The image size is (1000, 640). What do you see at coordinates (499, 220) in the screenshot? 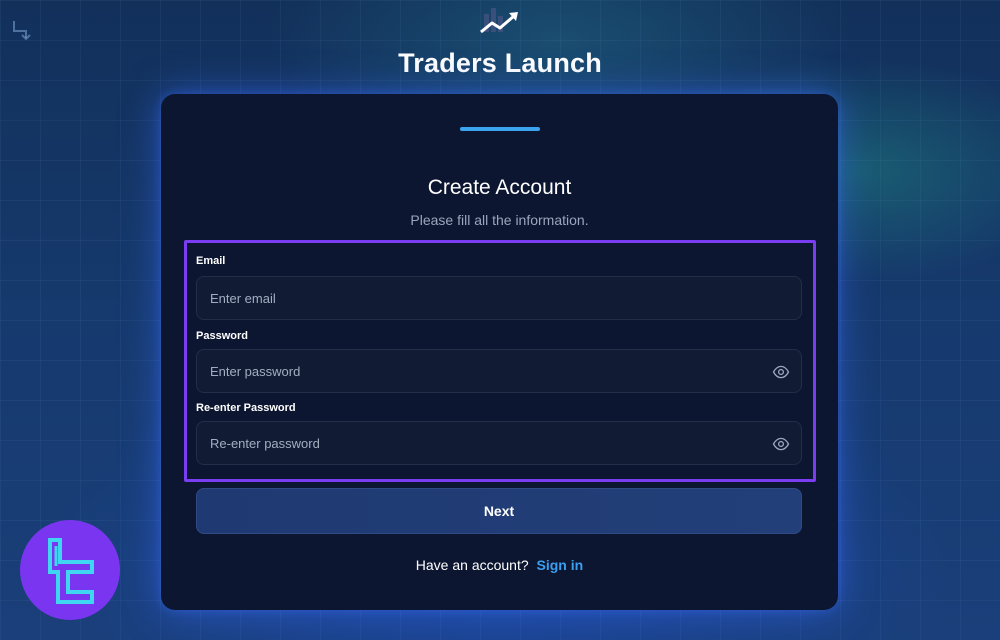
I see `form-subtitle: Please fill all the information.` at bounding box center [499, 220].